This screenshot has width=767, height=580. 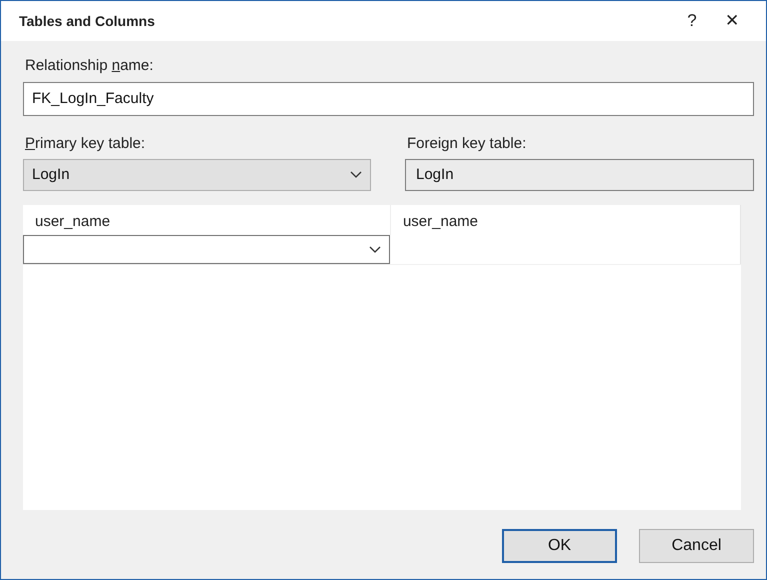 What do you see at coordinates (197, 175) in the screenshot?
I see `primary-table-dropdown: LogIn` at bounding box center [197, 175].